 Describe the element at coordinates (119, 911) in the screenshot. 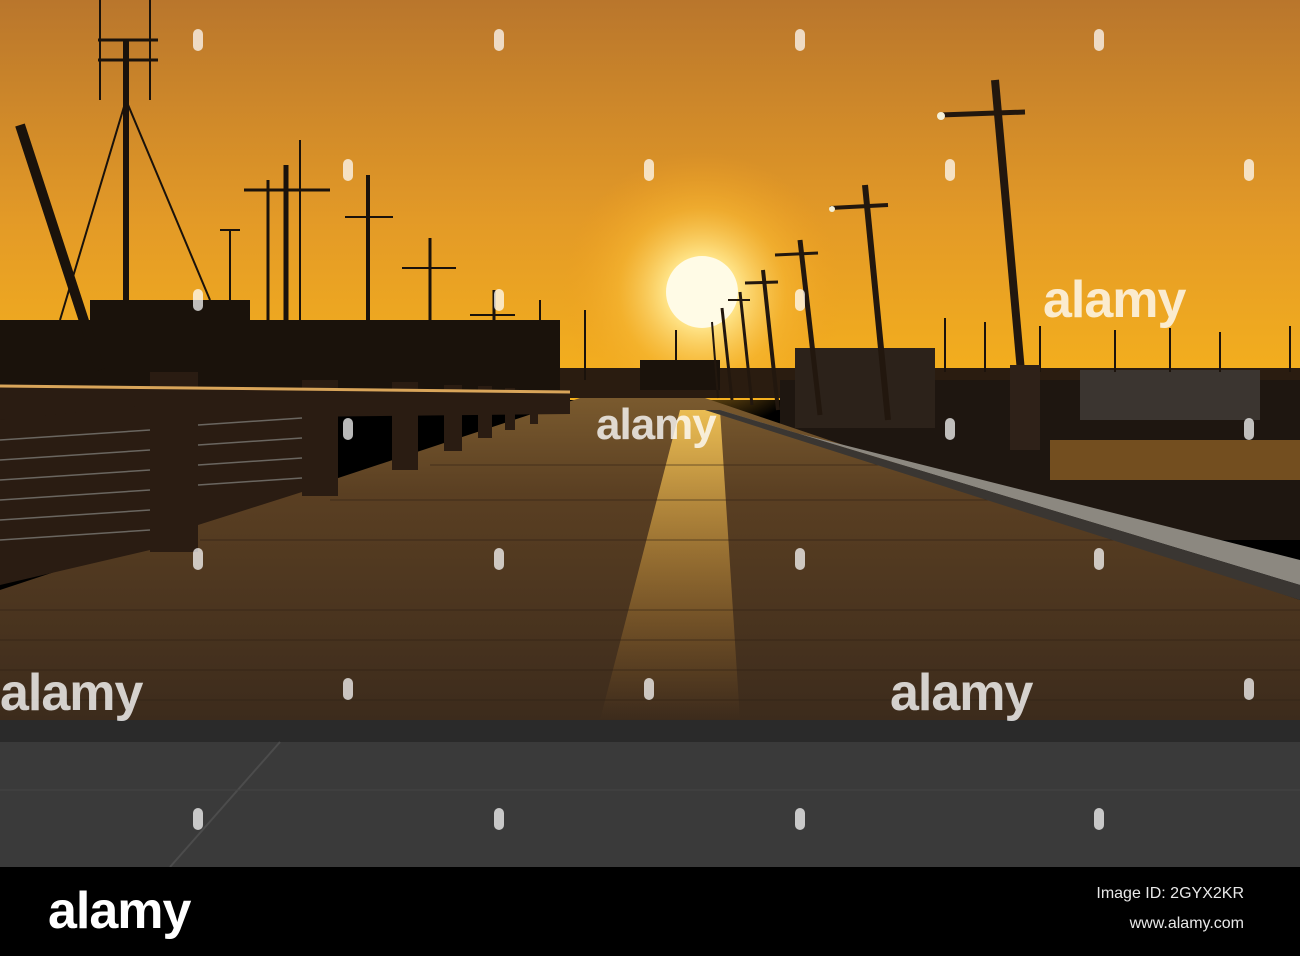

I see `footer-logo: alamy` at that location.